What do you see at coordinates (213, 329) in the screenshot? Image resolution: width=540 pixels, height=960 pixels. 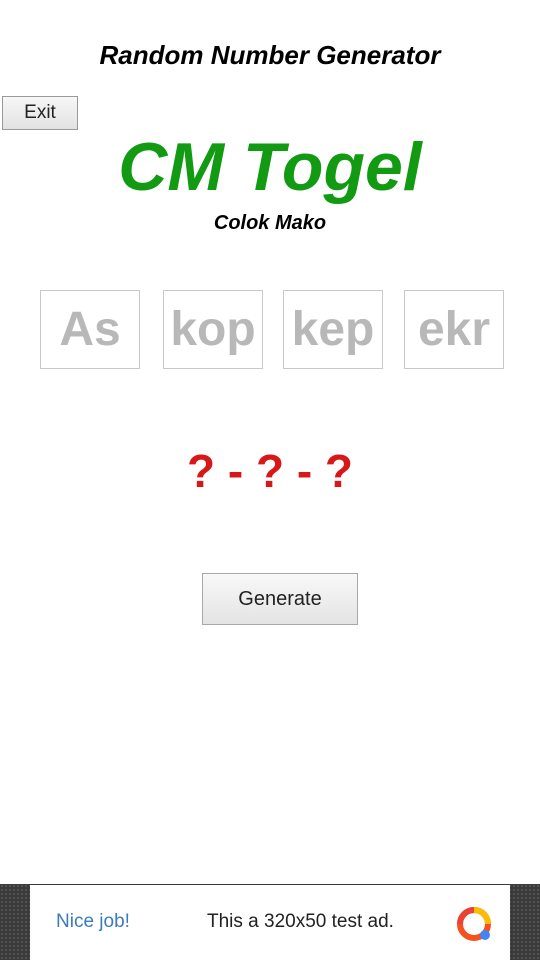 I see `digit-field-kop` at bounding box center [213, 329].